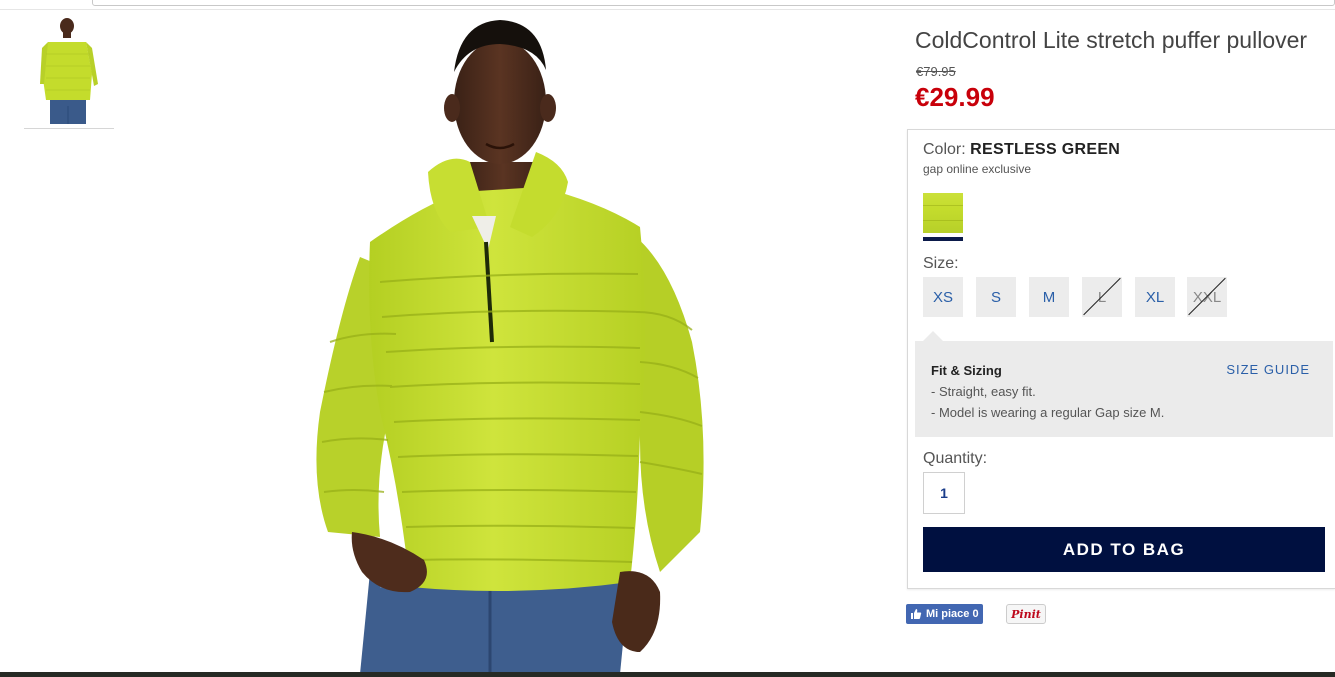 The image size is (1335, 677). Describe the element at coordinates (1207, 297) in the screenshot. I see `size-option-xxl-unavailable: XXL` at that location.